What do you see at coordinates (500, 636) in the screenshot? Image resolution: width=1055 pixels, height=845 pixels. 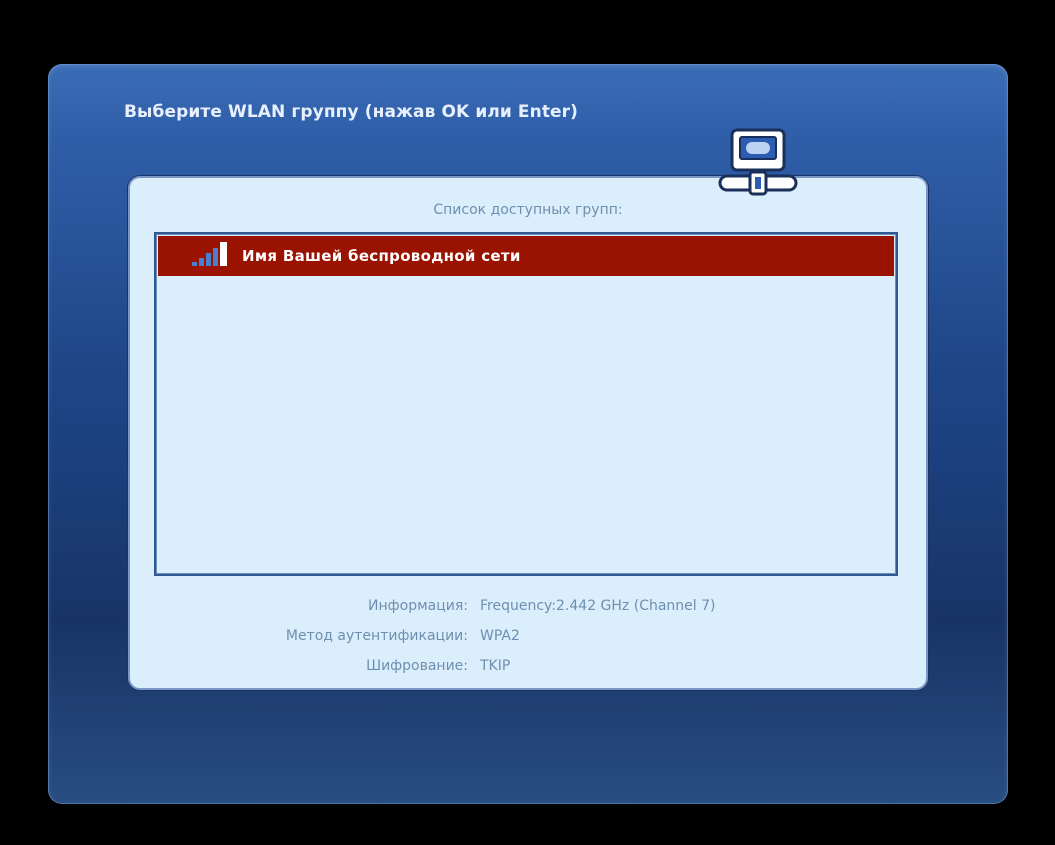 I see `auth-value: WPA2` at bounding box center [500, 636].